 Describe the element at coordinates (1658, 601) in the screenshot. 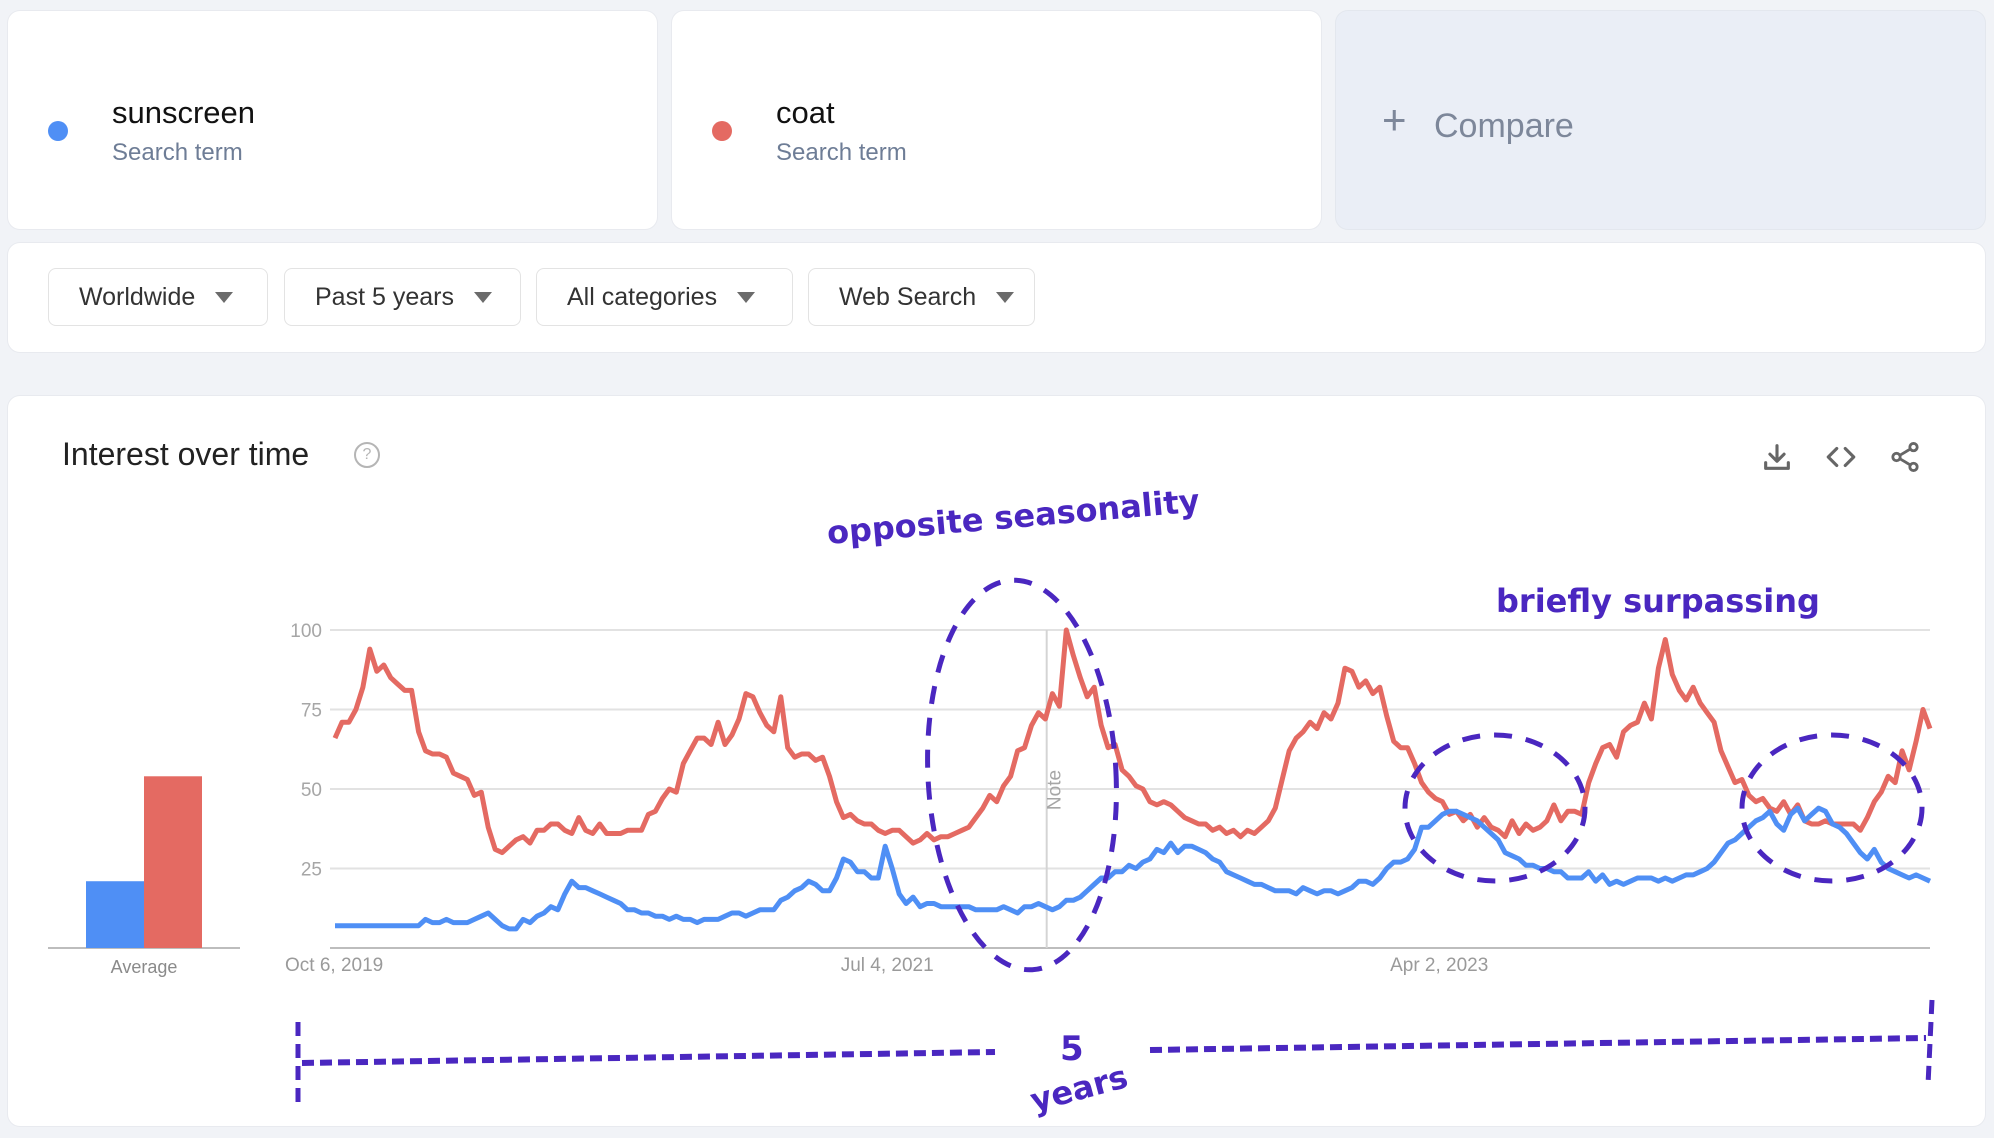

I see `annotation-briefly-surpassing: briefly surpassing` at that location.